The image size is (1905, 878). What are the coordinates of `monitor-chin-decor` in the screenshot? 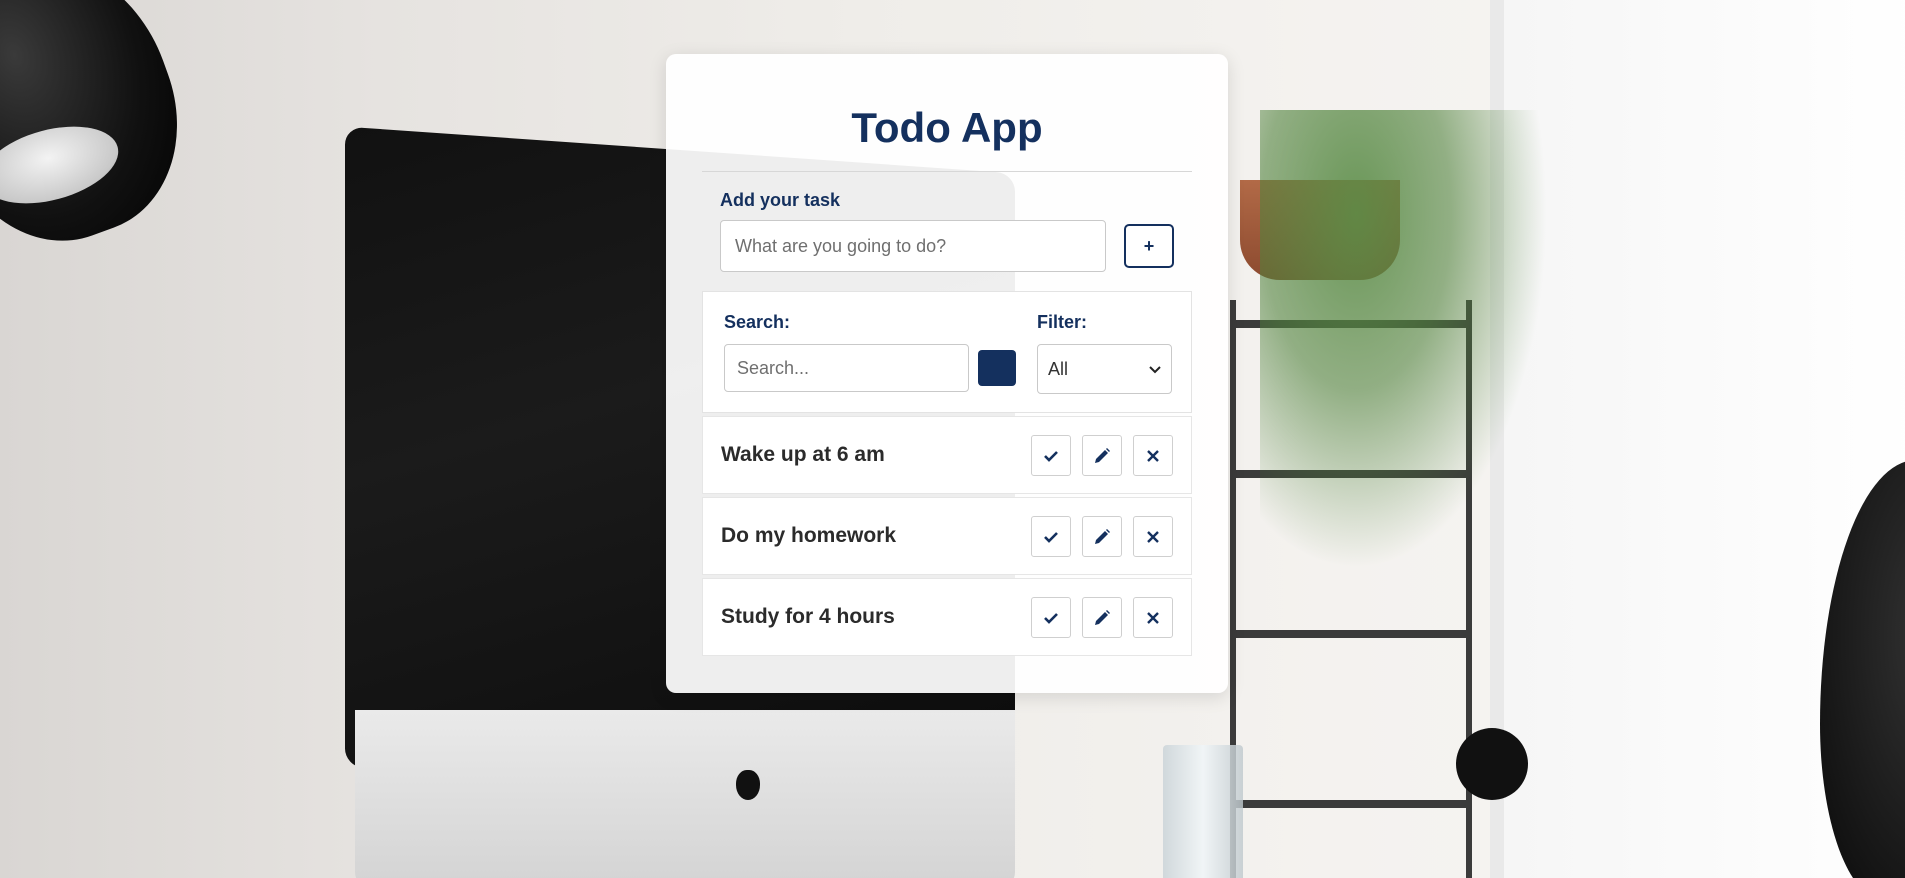 It's located at (685, 794).